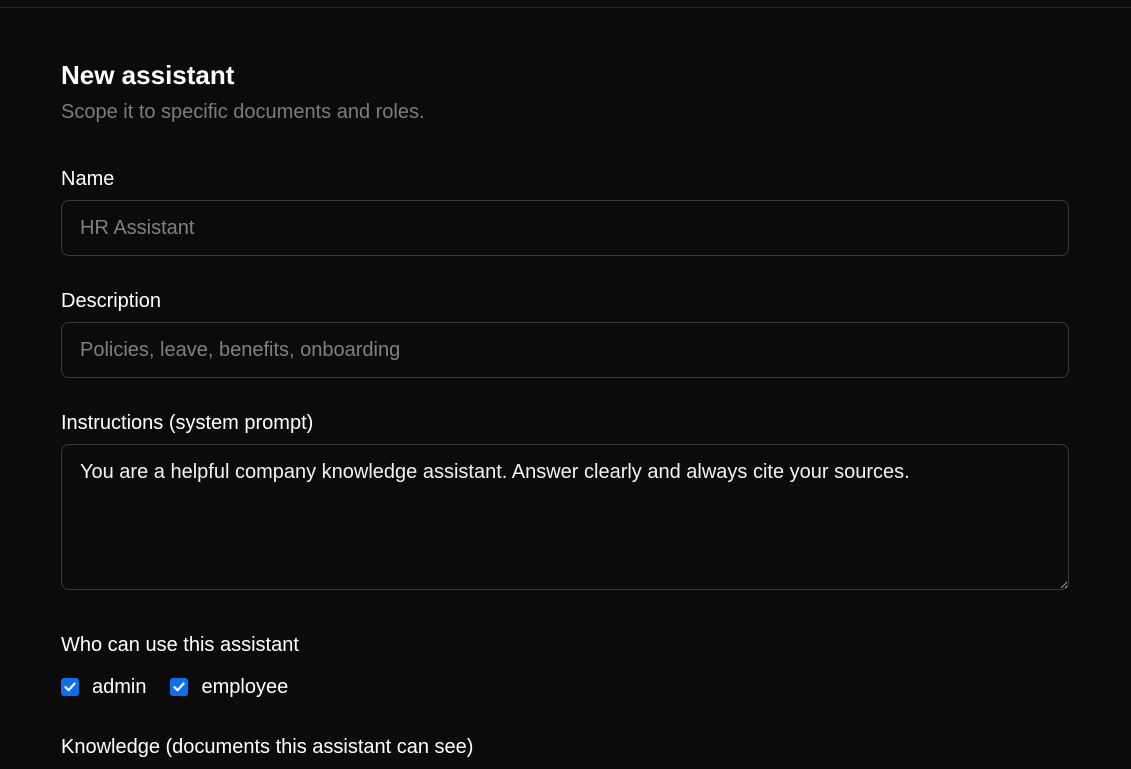  Describe the element at coordinates (245, 686) in the screenshot. I see `role-label-employee: employee` at that location.